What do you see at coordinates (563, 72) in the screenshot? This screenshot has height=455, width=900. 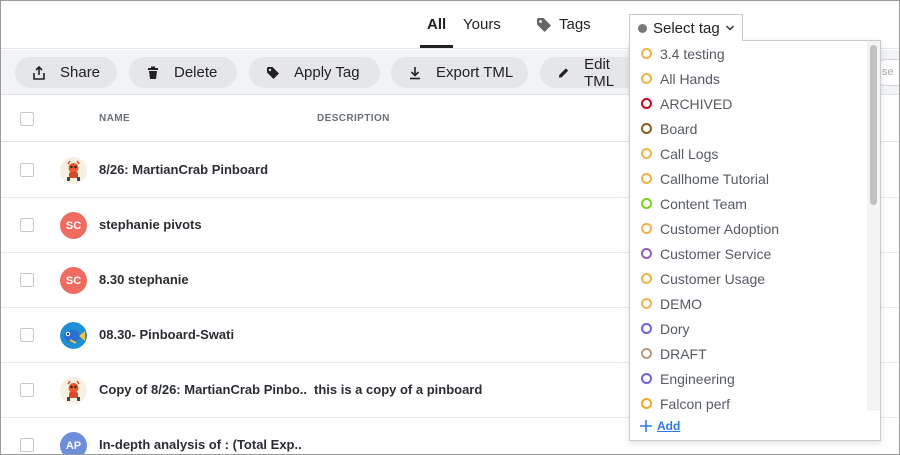 I see `pencil-icon` at bounding box center [563, 72].